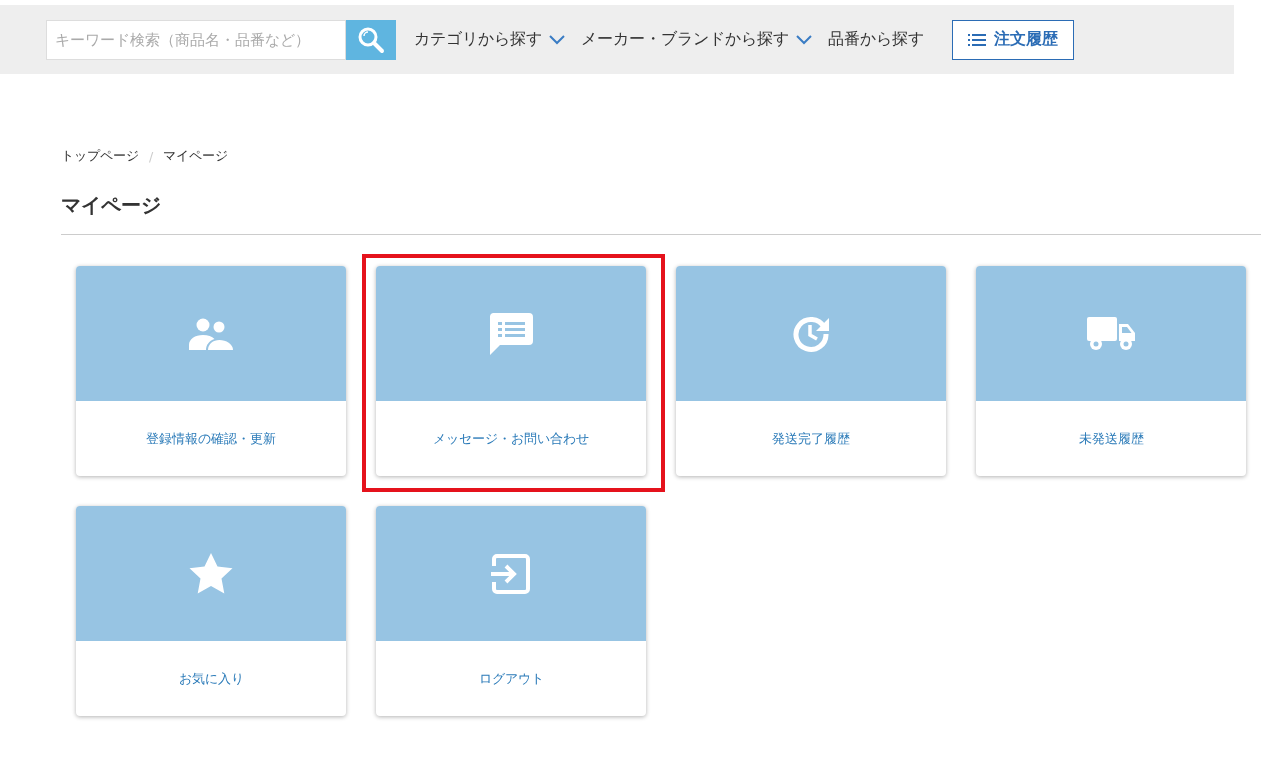 This screenshot has height=775, width=1276. Describe the element at coordinates (211, 371) in the screenshot. I see `menu-card: 登録情報の確認・更新` at that location.